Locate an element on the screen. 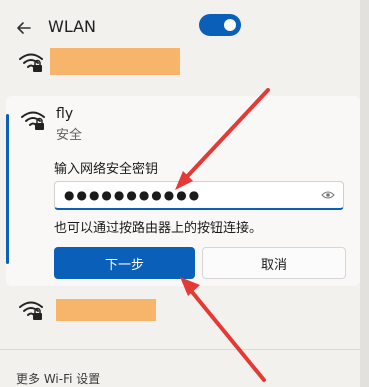 This screenshot has height=387, width=369. panel-edge is located at coordinates (364, 193).